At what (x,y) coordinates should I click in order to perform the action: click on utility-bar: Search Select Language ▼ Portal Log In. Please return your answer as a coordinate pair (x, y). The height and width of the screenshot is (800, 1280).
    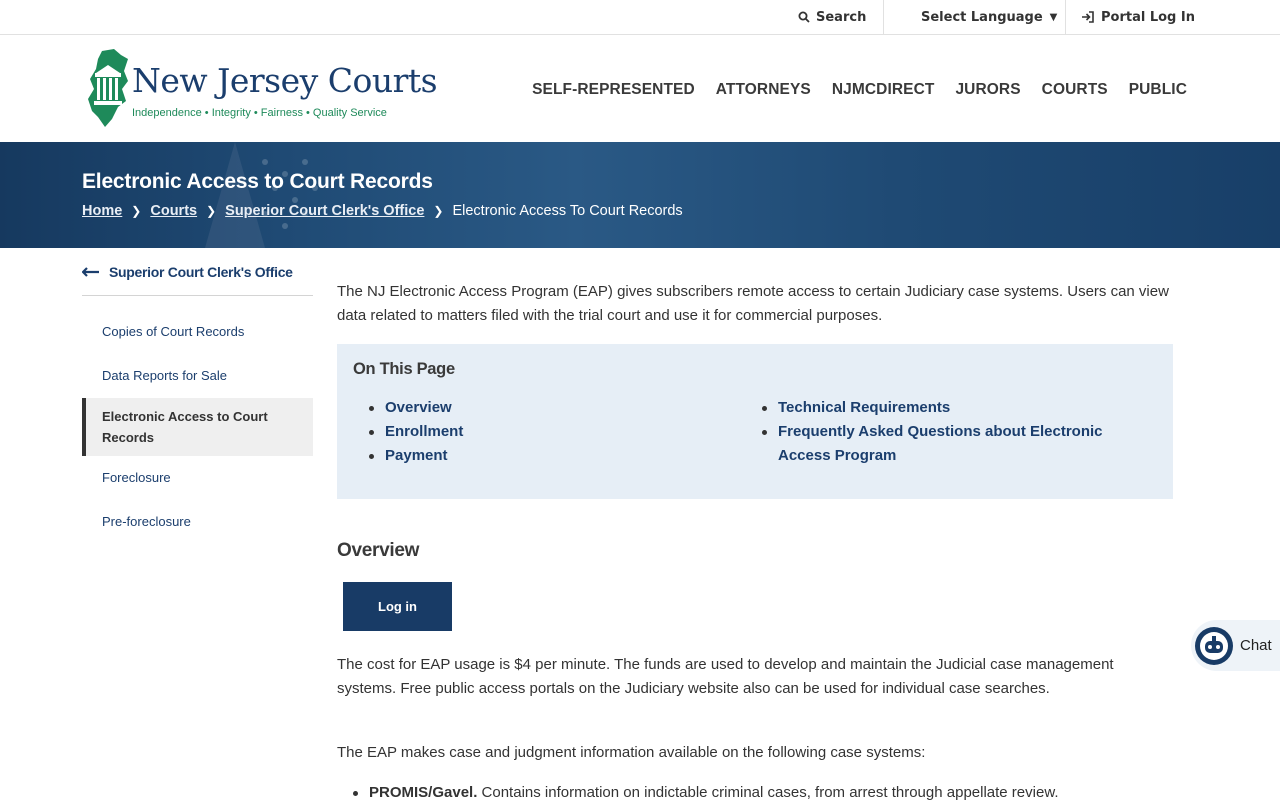
    Looking at the image, I should click on (640, 17).